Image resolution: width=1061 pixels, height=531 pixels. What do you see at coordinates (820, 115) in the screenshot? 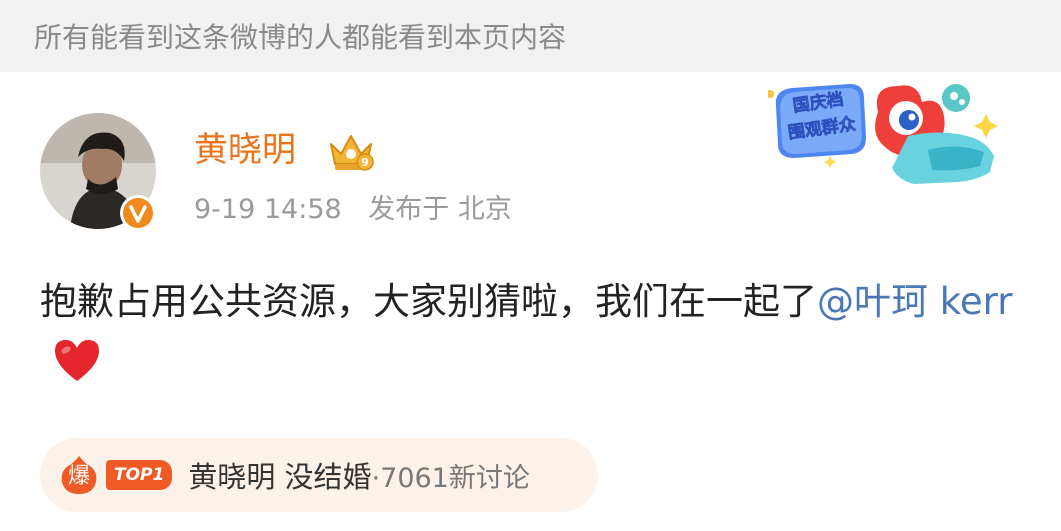
I see `event-sticker-label: 国庆档 围观群众` at bounding box center [820, 115].